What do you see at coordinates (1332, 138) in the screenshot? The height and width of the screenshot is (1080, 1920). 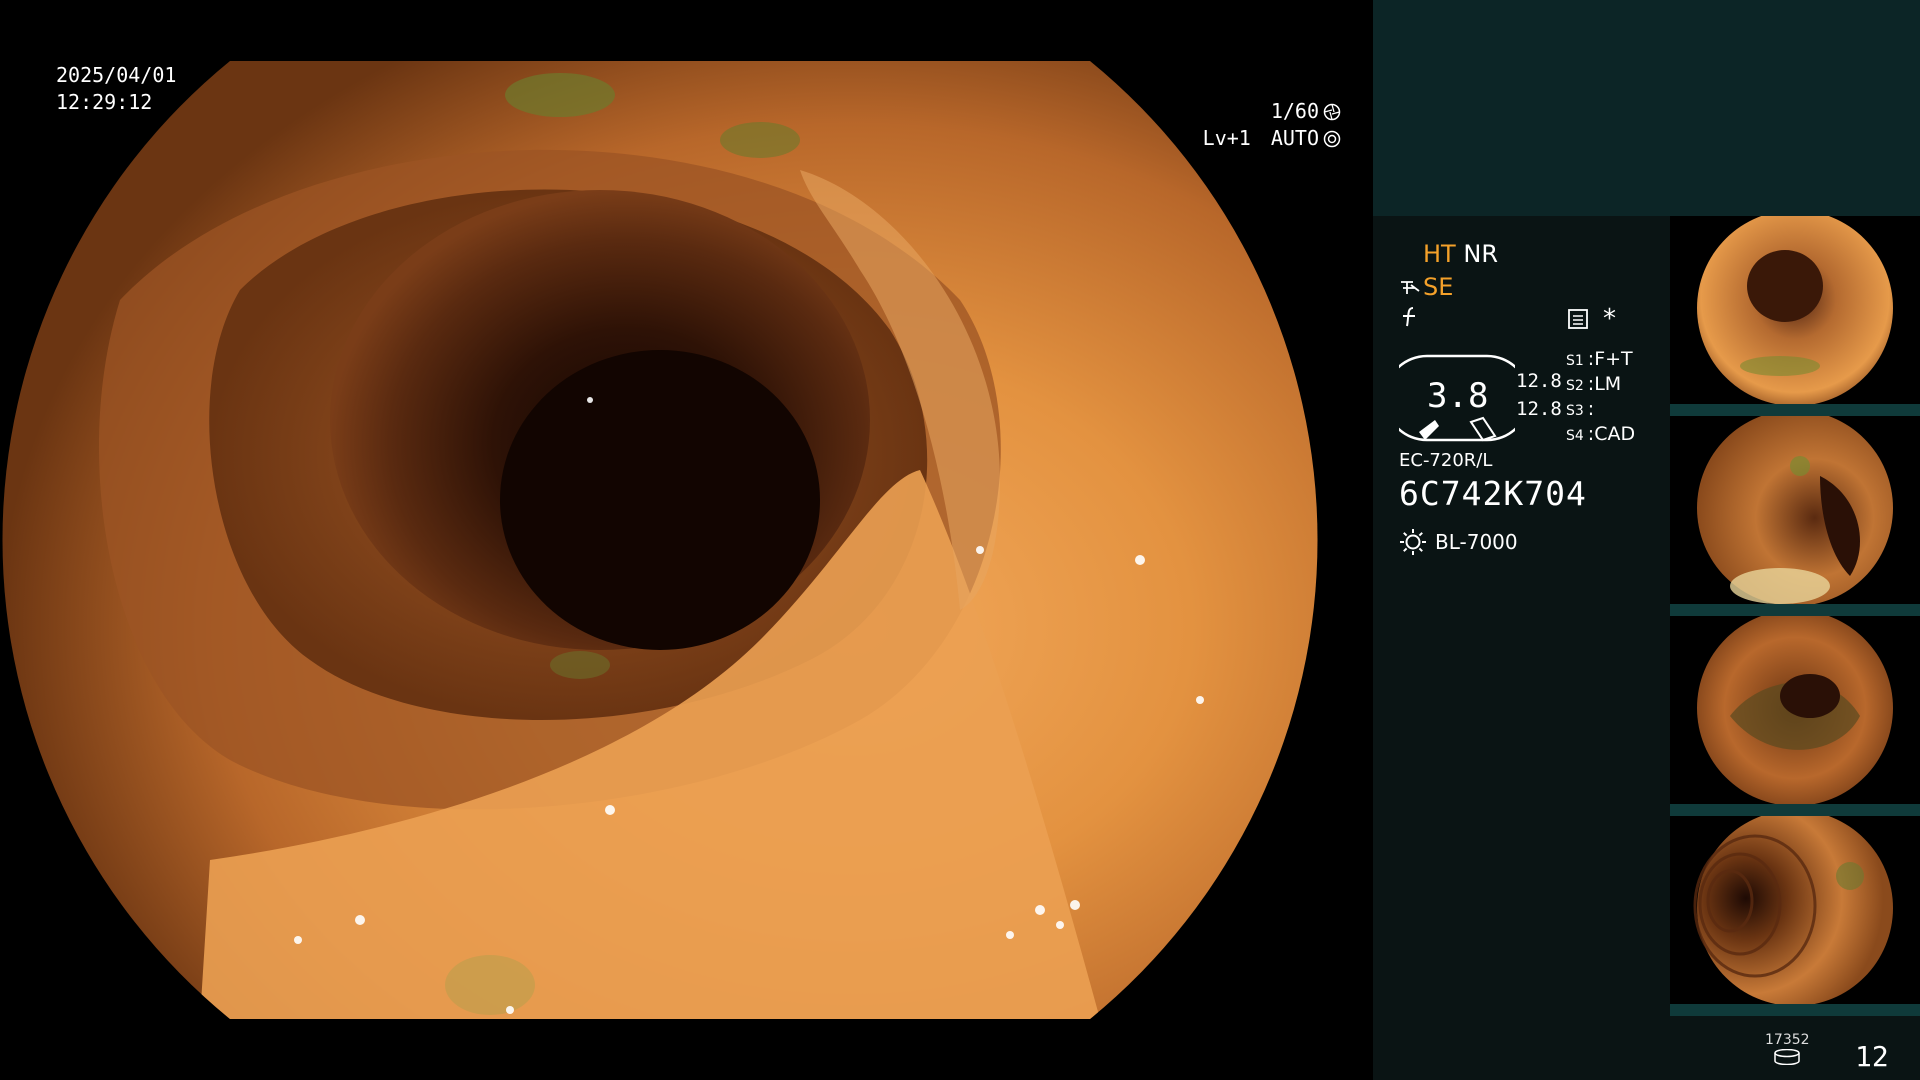 I see `auto-iris-icon` at bounding box center [1332, 138].